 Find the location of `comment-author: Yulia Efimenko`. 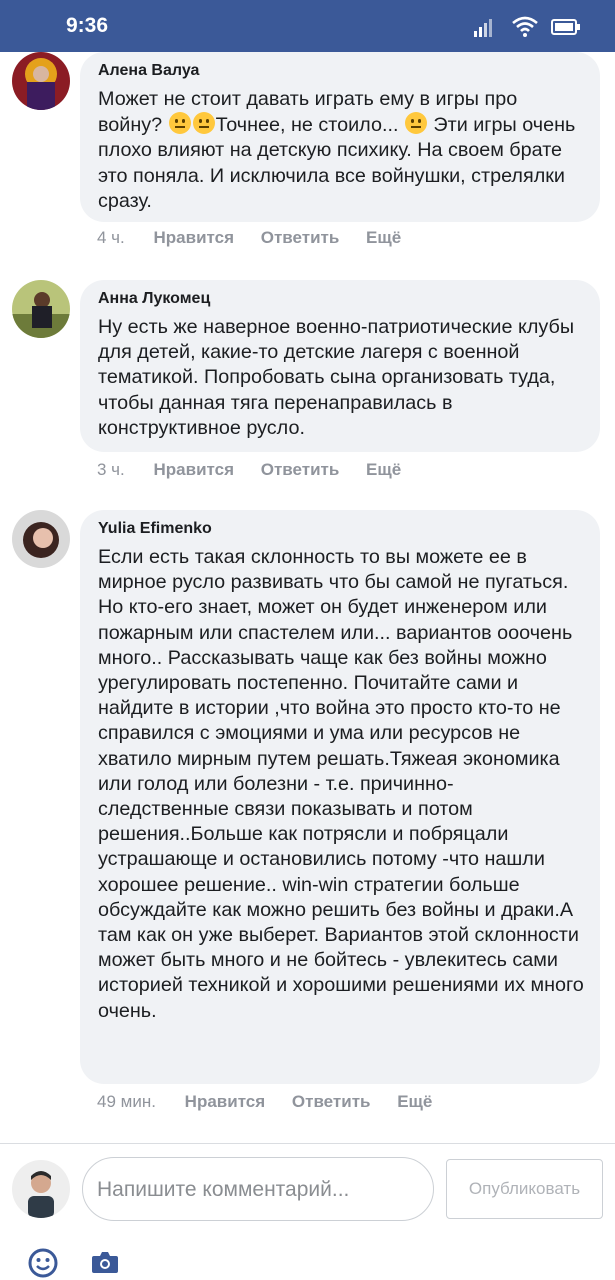

comment-author: Yulia Efimenko is located at coordinates (155, 529).